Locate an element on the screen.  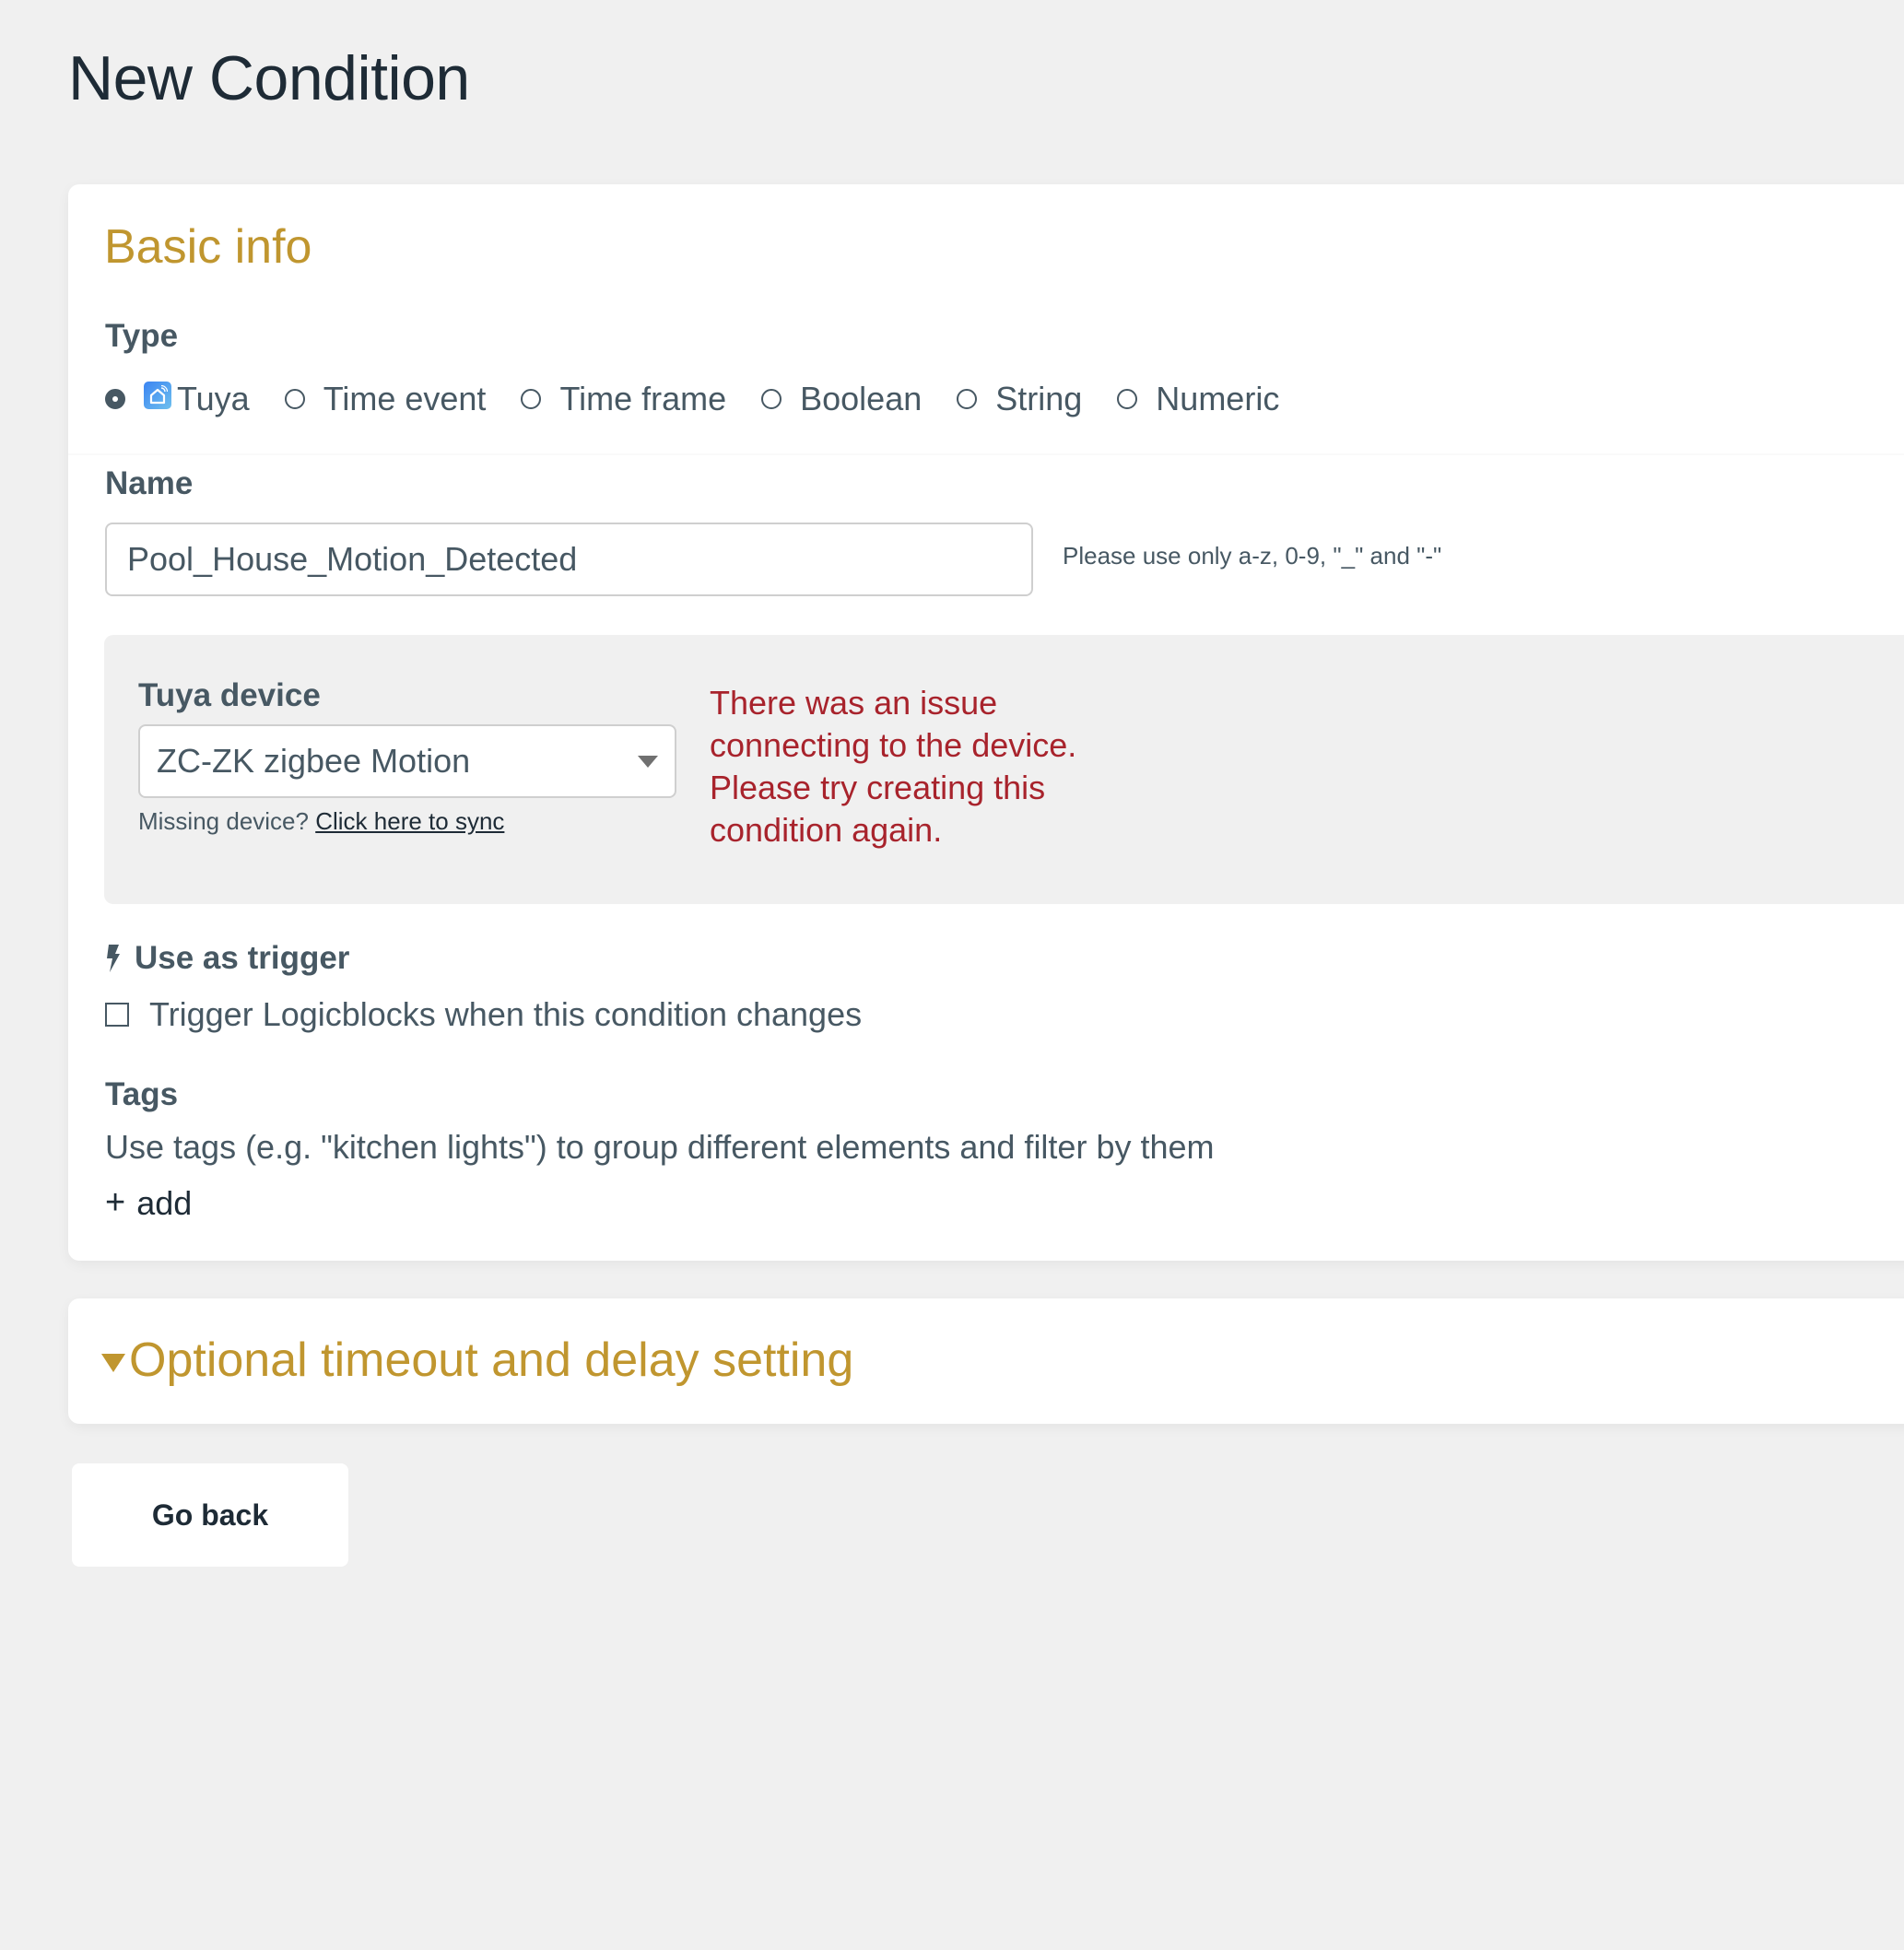
chevron-down-icon is located at coordinates (648, 762).